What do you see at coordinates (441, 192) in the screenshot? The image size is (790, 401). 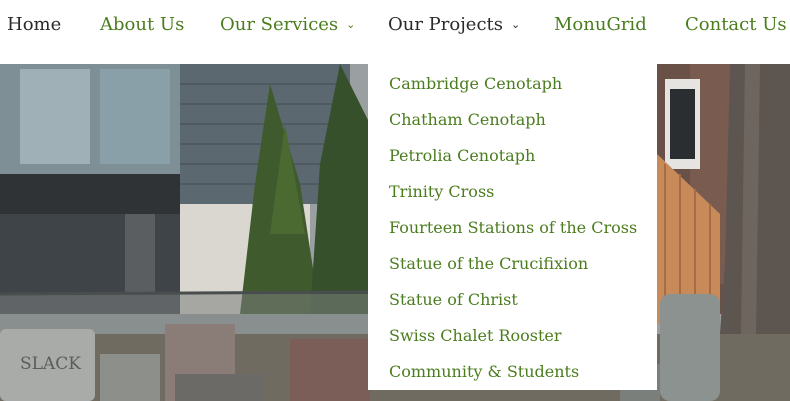 I see `menu-item-trinity-cross: Trinity Cross` at bounding box center [441, 192].